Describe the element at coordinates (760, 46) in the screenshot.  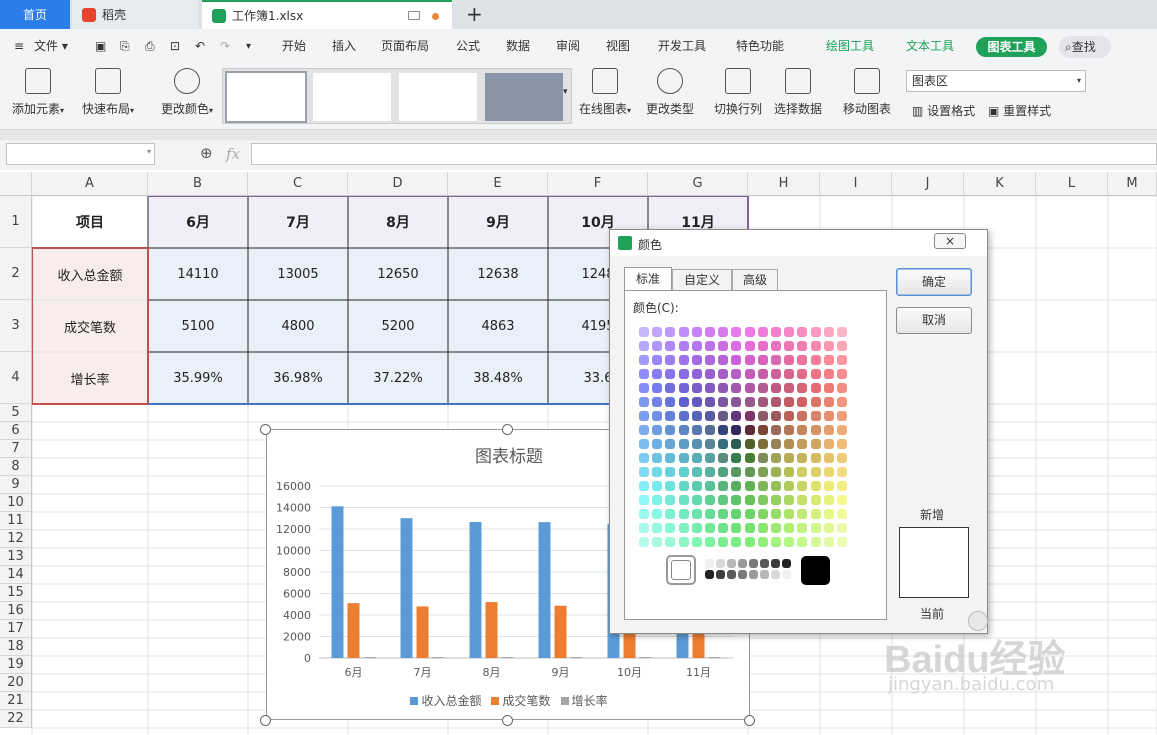
I see `menu-features: 特色功能` at that location.